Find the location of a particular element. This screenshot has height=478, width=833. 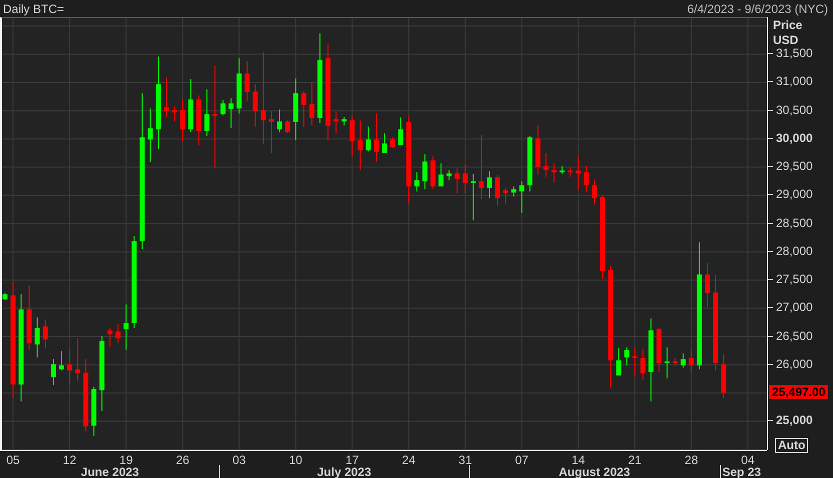

price-label: 29,000 is located at coordinates (790, 194).